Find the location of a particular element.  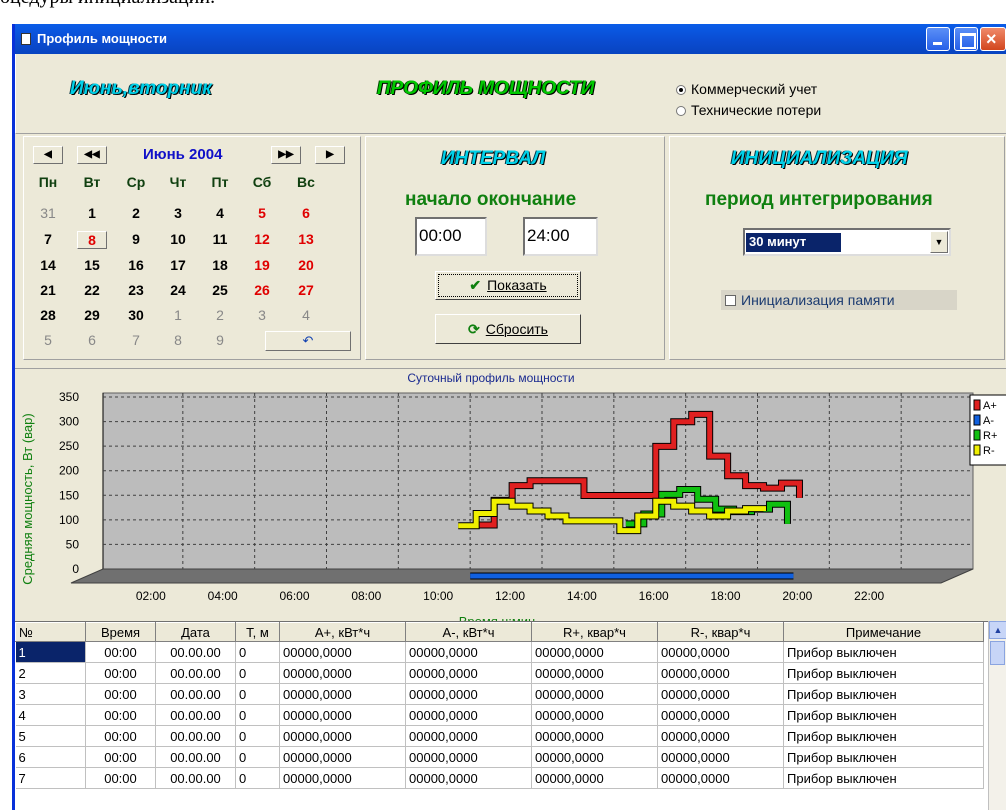

calendar-day: 10 is located at coordinates (178, 239).